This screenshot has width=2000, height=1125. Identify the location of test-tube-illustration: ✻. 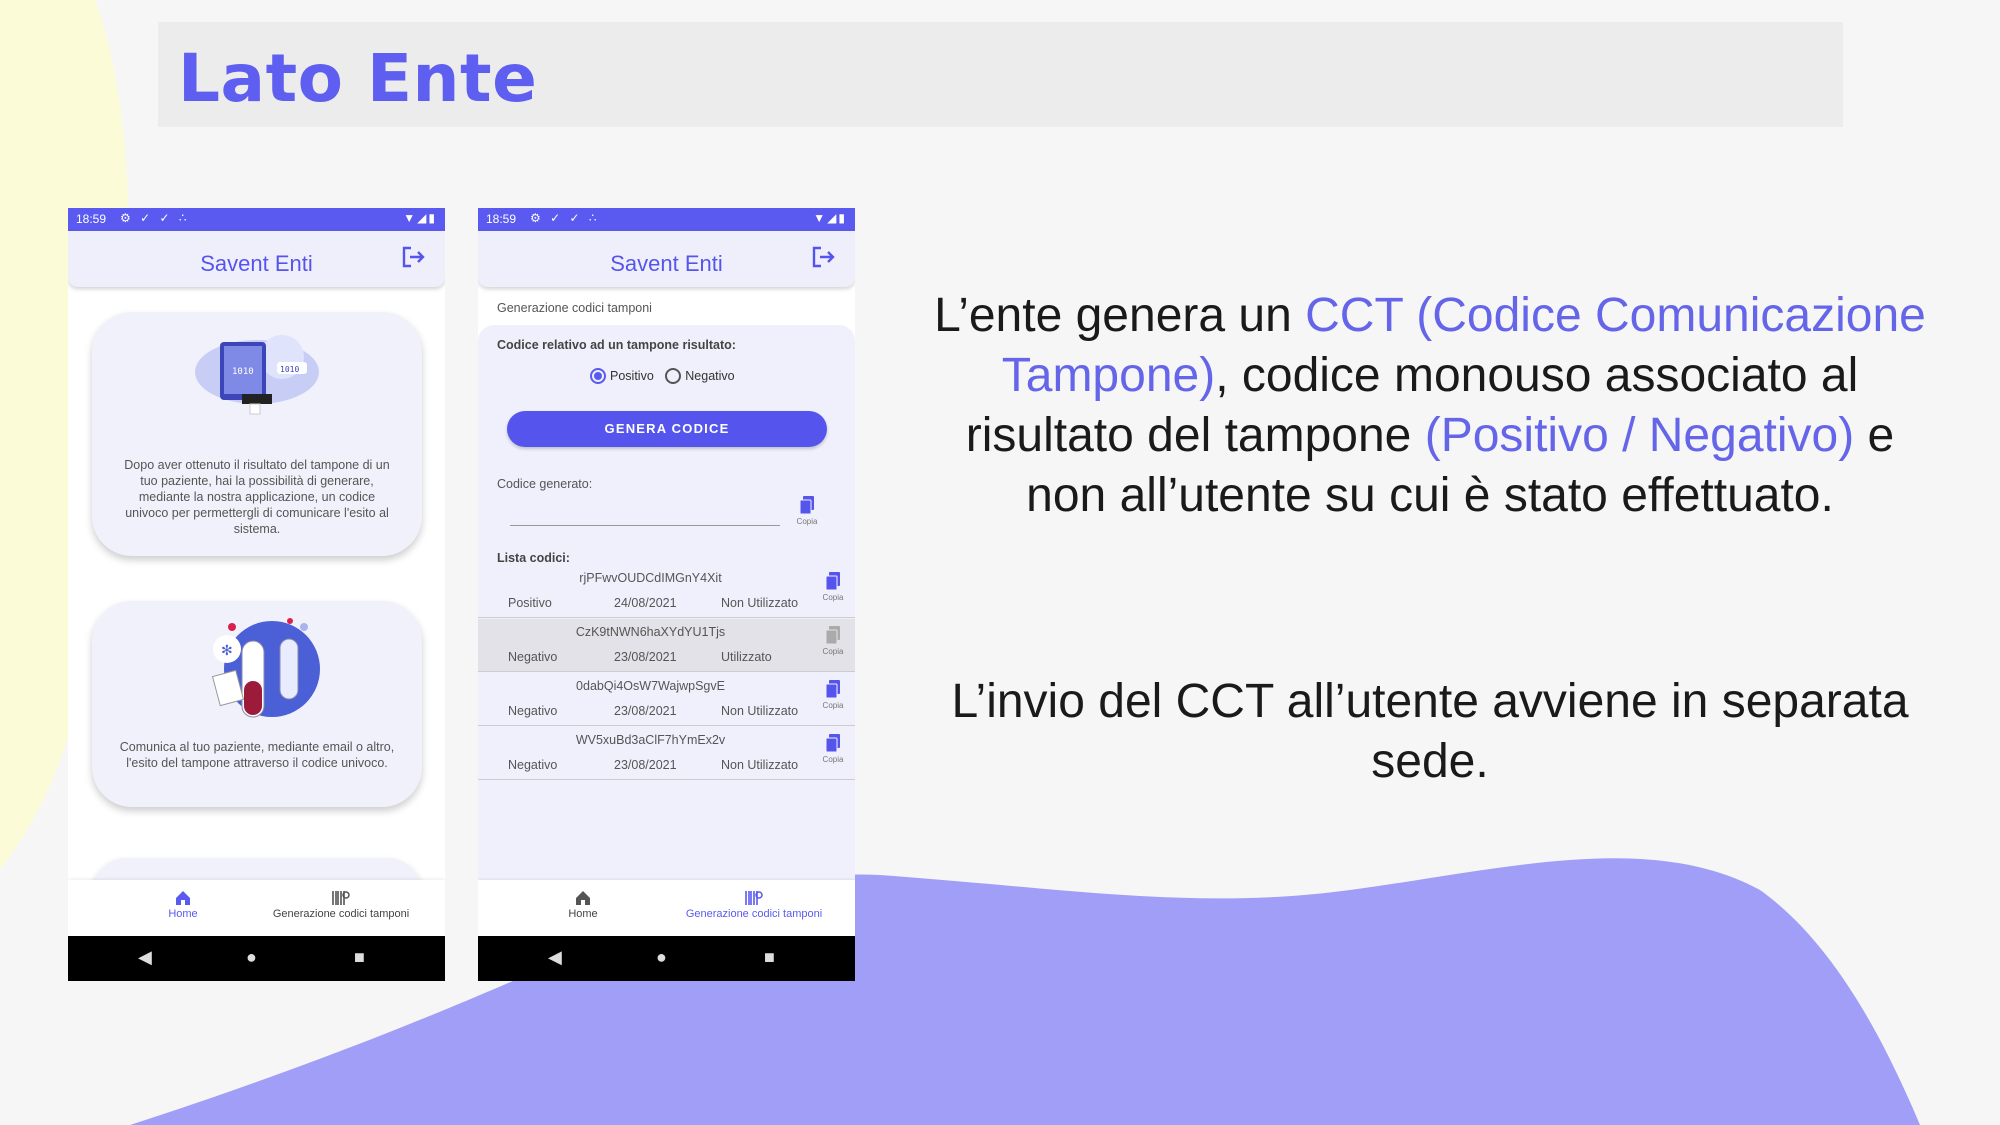
(265, 668).